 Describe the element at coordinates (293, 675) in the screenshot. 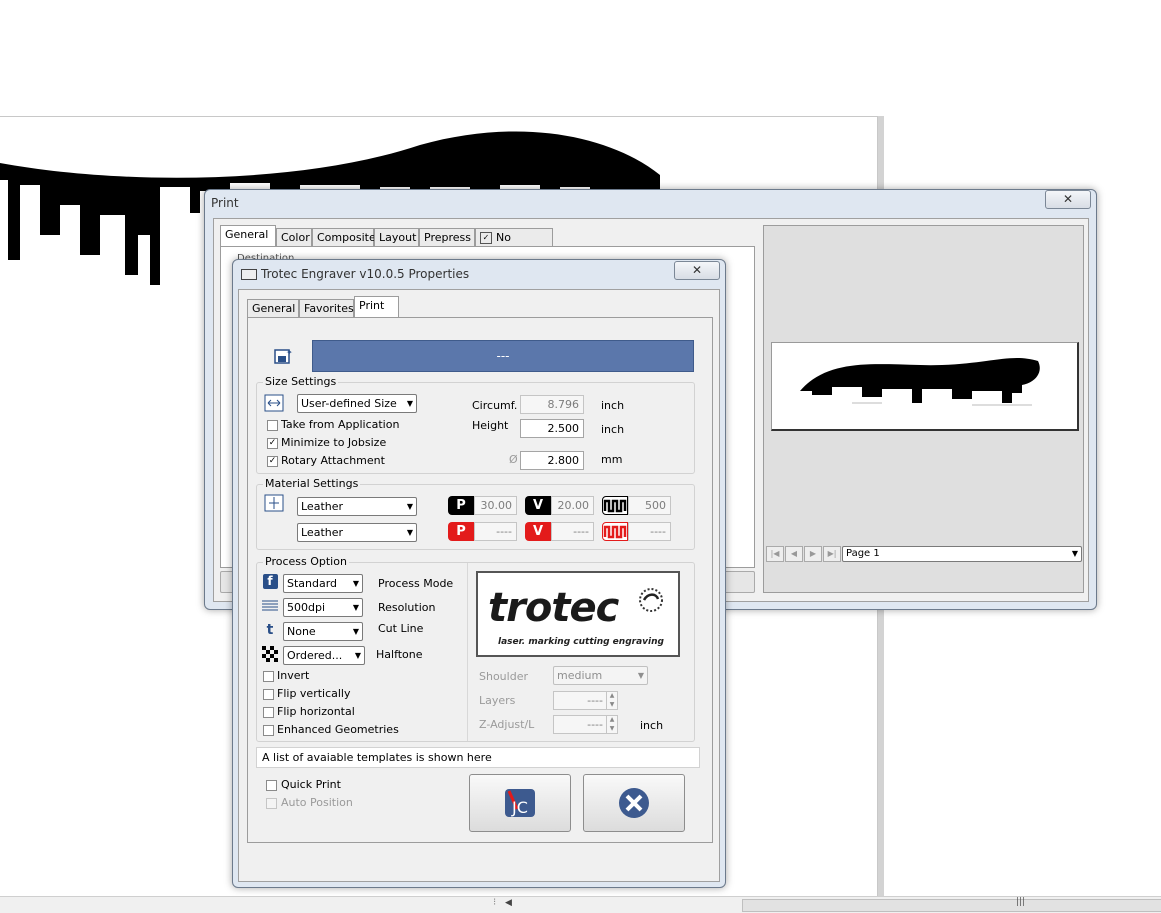

I see `invert-label: Invert` at that location.